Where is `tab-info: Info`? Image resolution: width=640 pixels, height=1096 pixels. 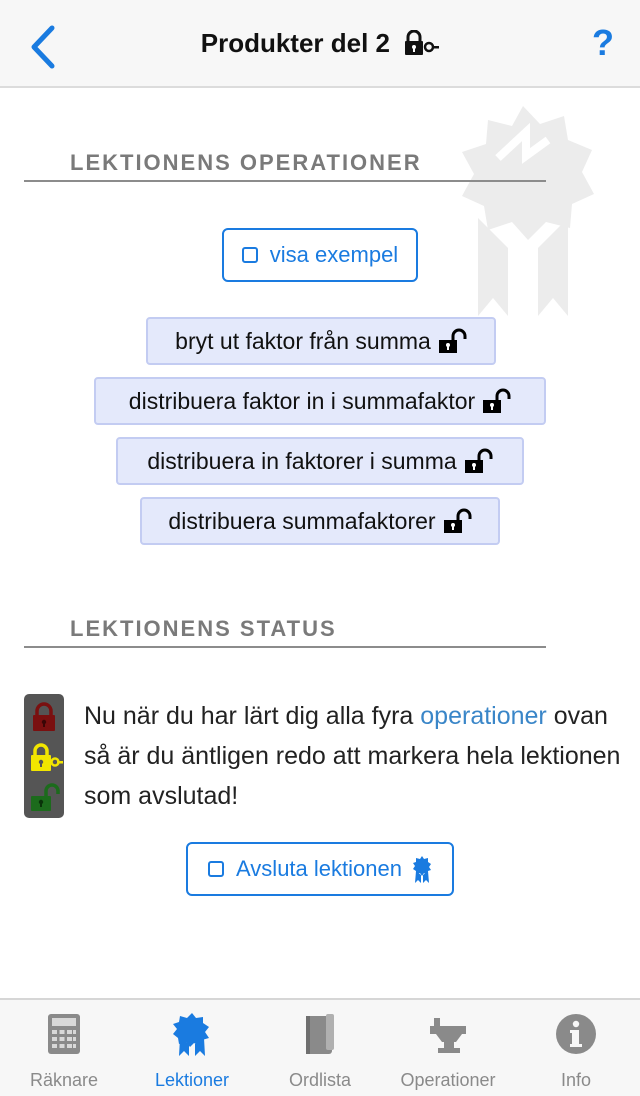
tab-info: Info is located at coordinates (576, 1048).